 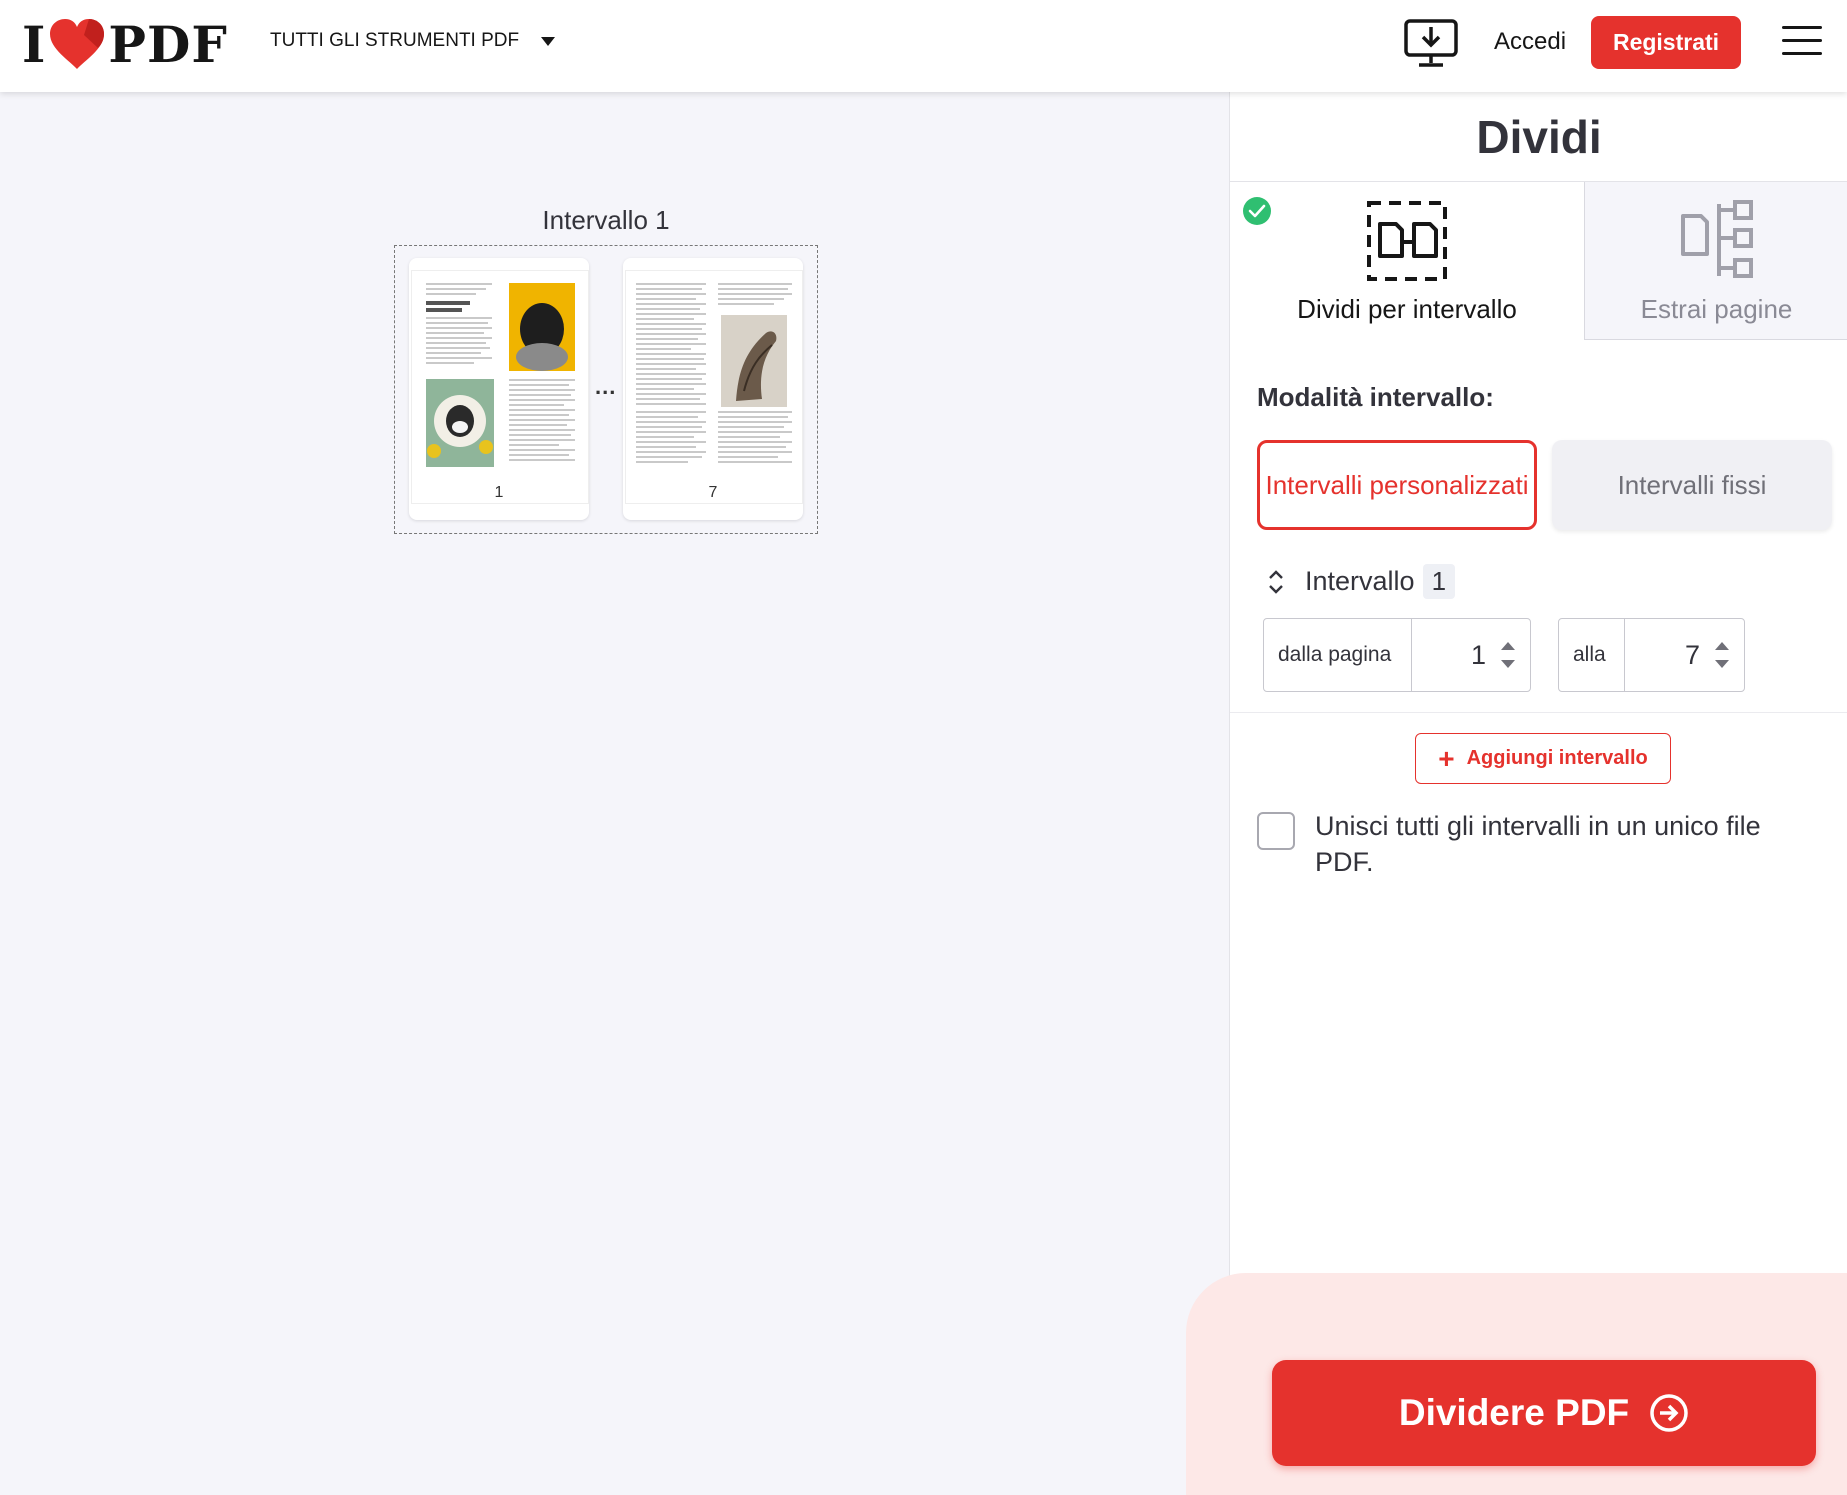 What do you see at coordinates (1530, 42) in the screenshot?
I see `login-link: Accedi` at bounding box center [1530, 42].